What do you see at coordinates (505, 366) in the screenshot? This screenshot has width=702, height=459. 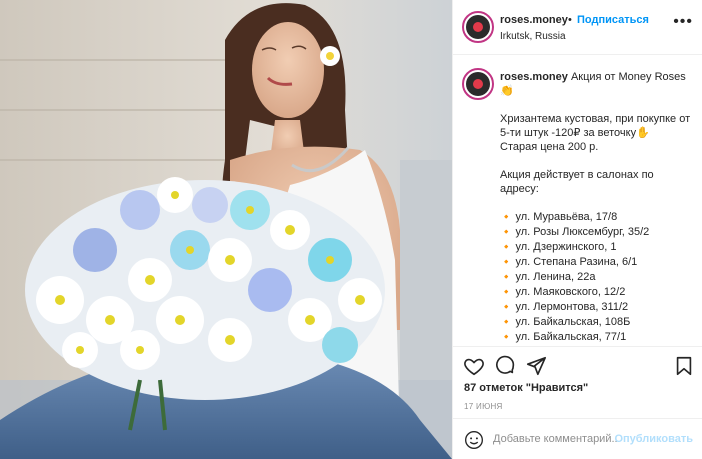 I see `comment-bubble-icon` at bounding box center [505, 366].